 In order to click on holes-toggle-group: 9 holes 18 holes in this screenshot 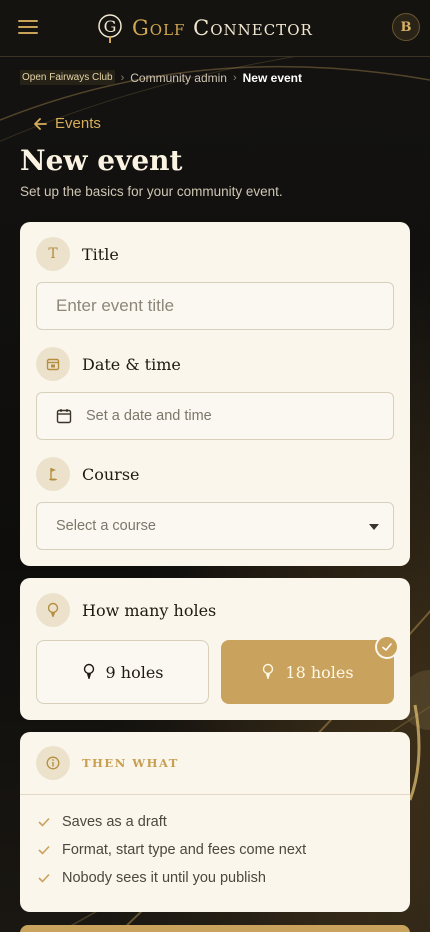, I will do `click(217, 669)`.